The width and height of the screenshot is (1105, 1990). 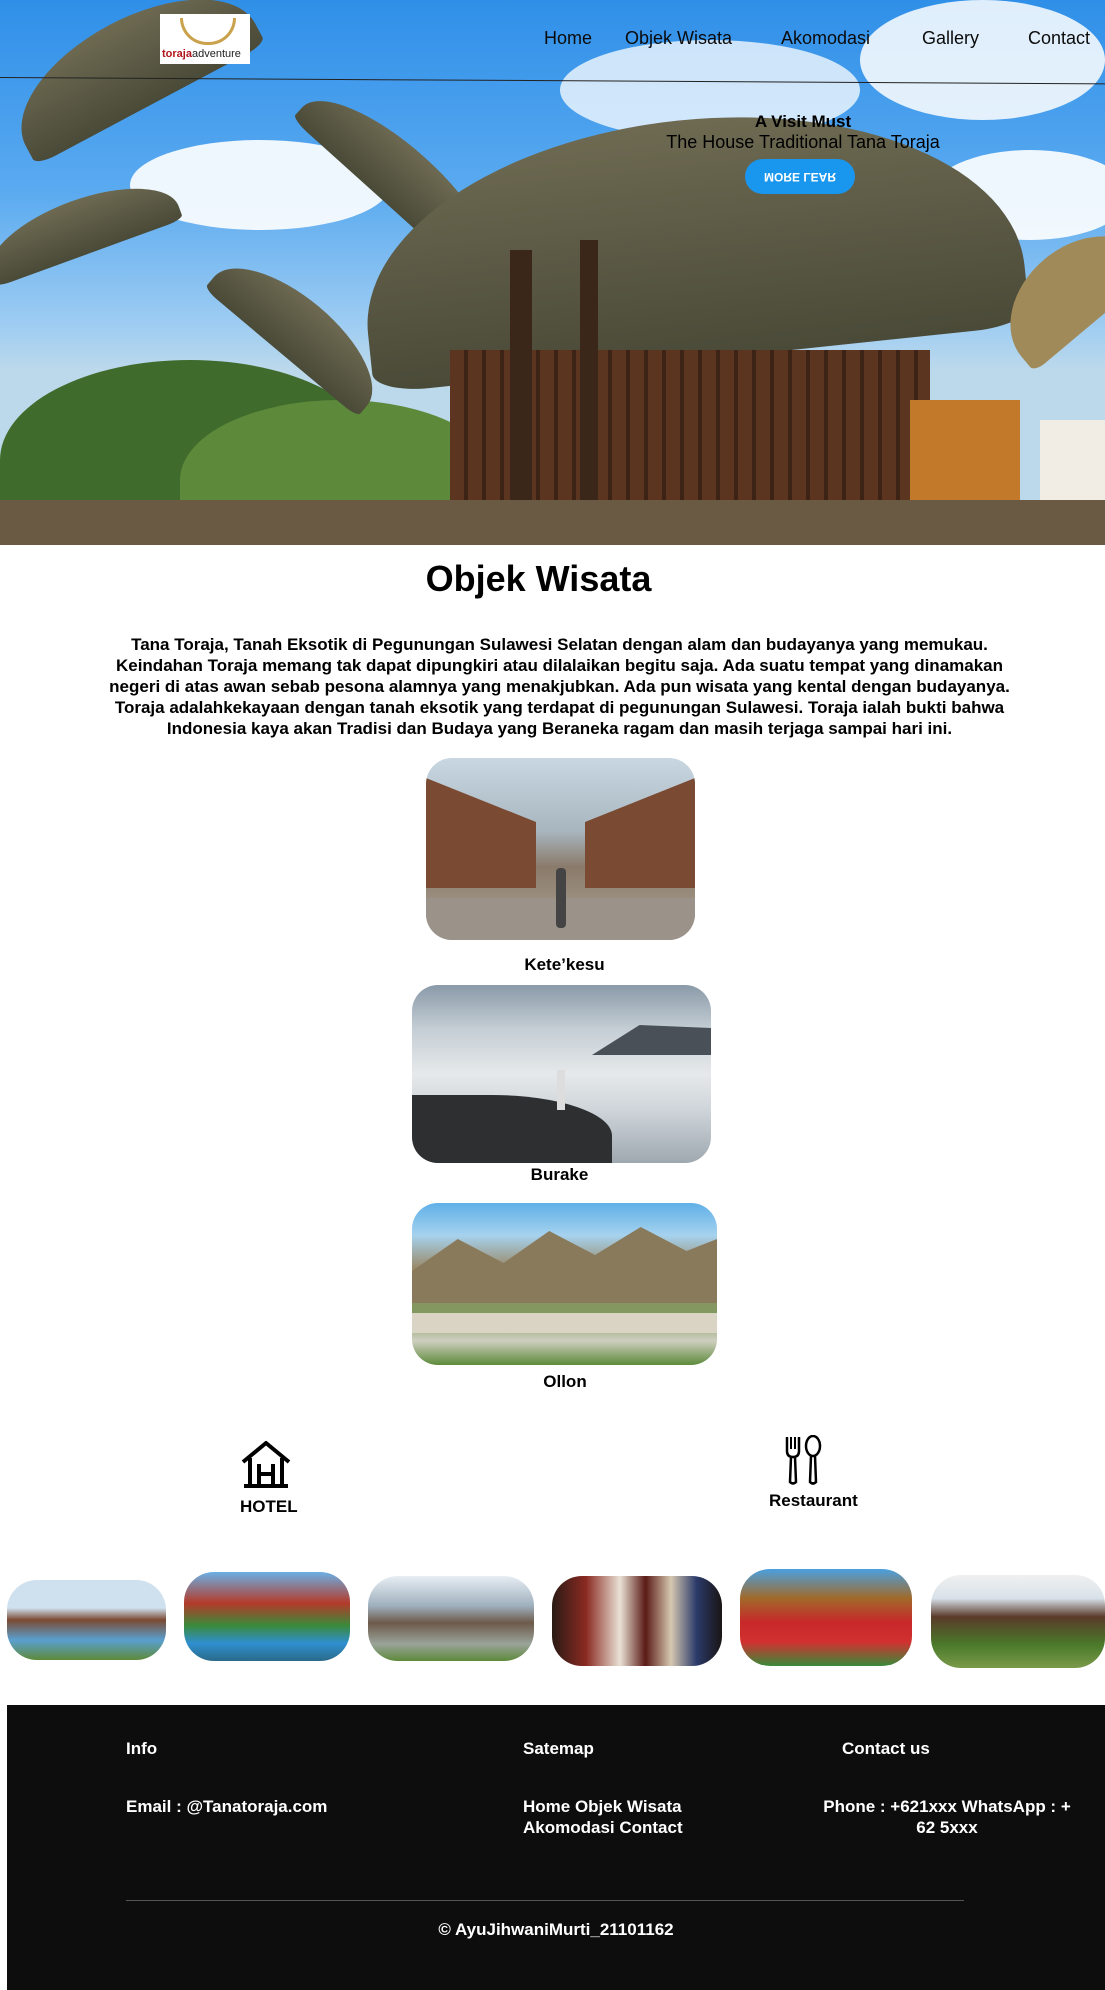 What do you see at coordinates (800, 176) in the screenshot?
I see `more-learn-button: MORE LEAR` at bounding box center [800, 176].